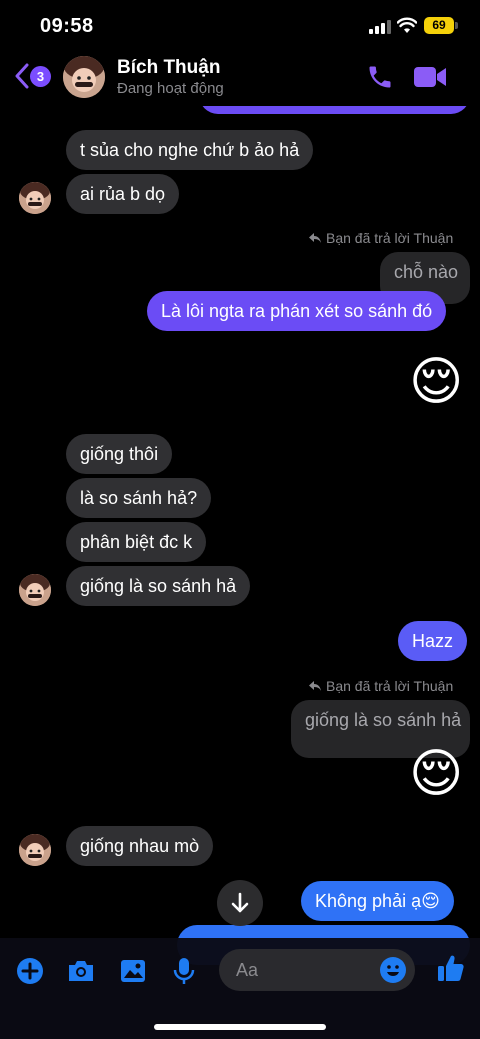 Image resolution: width=480 pixels, height=1039 pixels. Describe the element at coordinates (393, 970) in the screenshot. I see `emoji-icon` at that location.